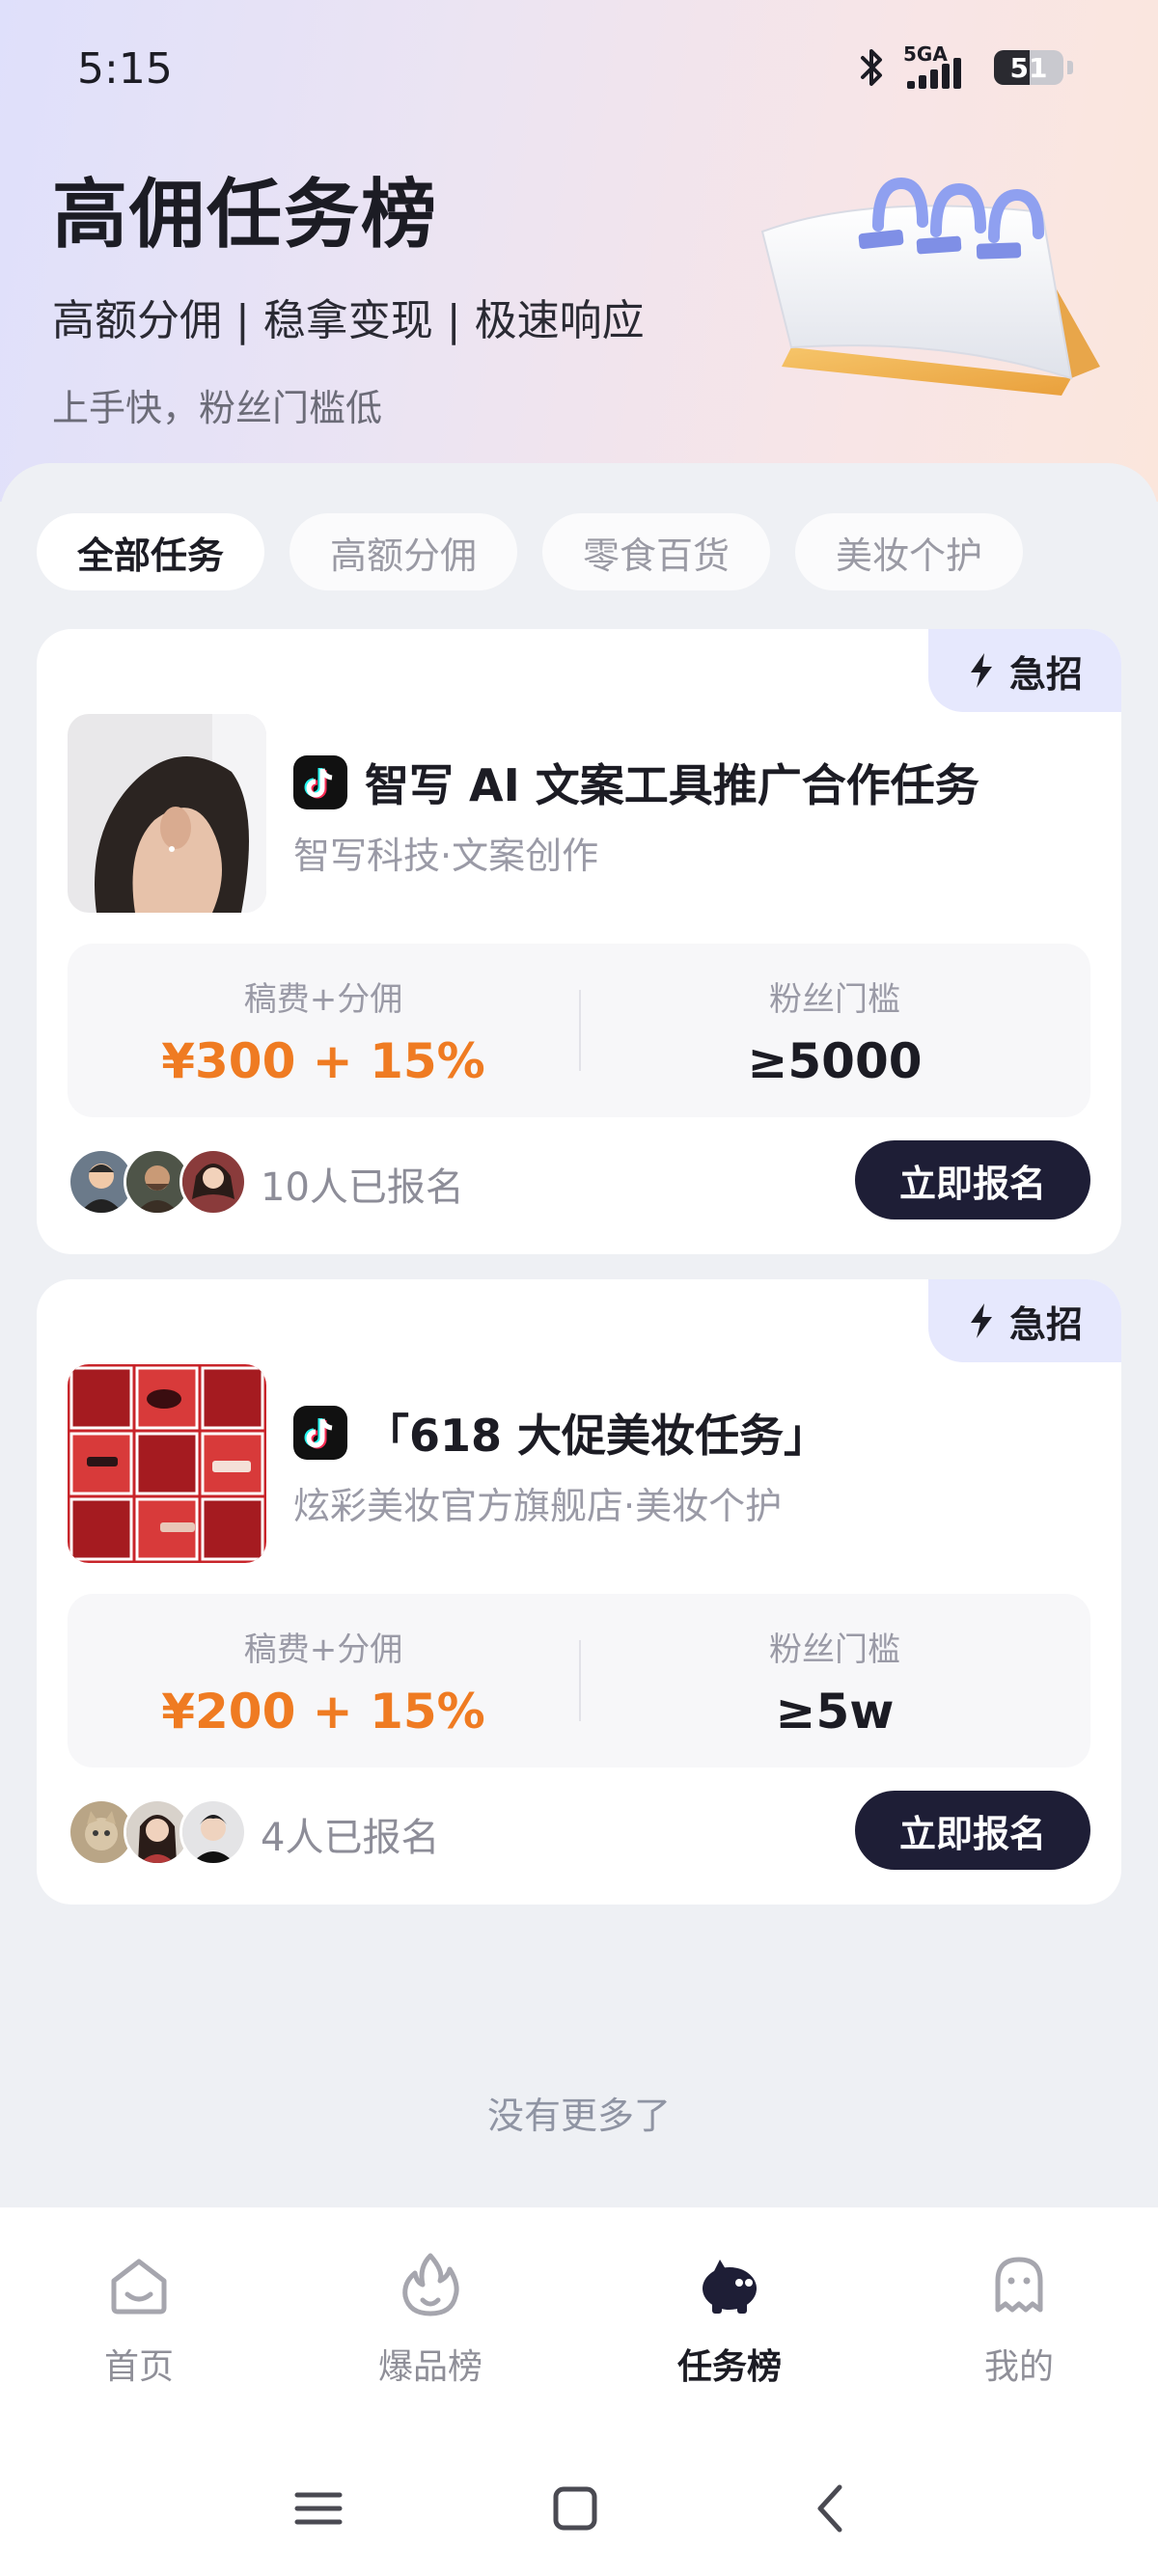 The width and height of the screenshot is (1158, 2576). I want to click on profile-icon, so click(1019, 2285).